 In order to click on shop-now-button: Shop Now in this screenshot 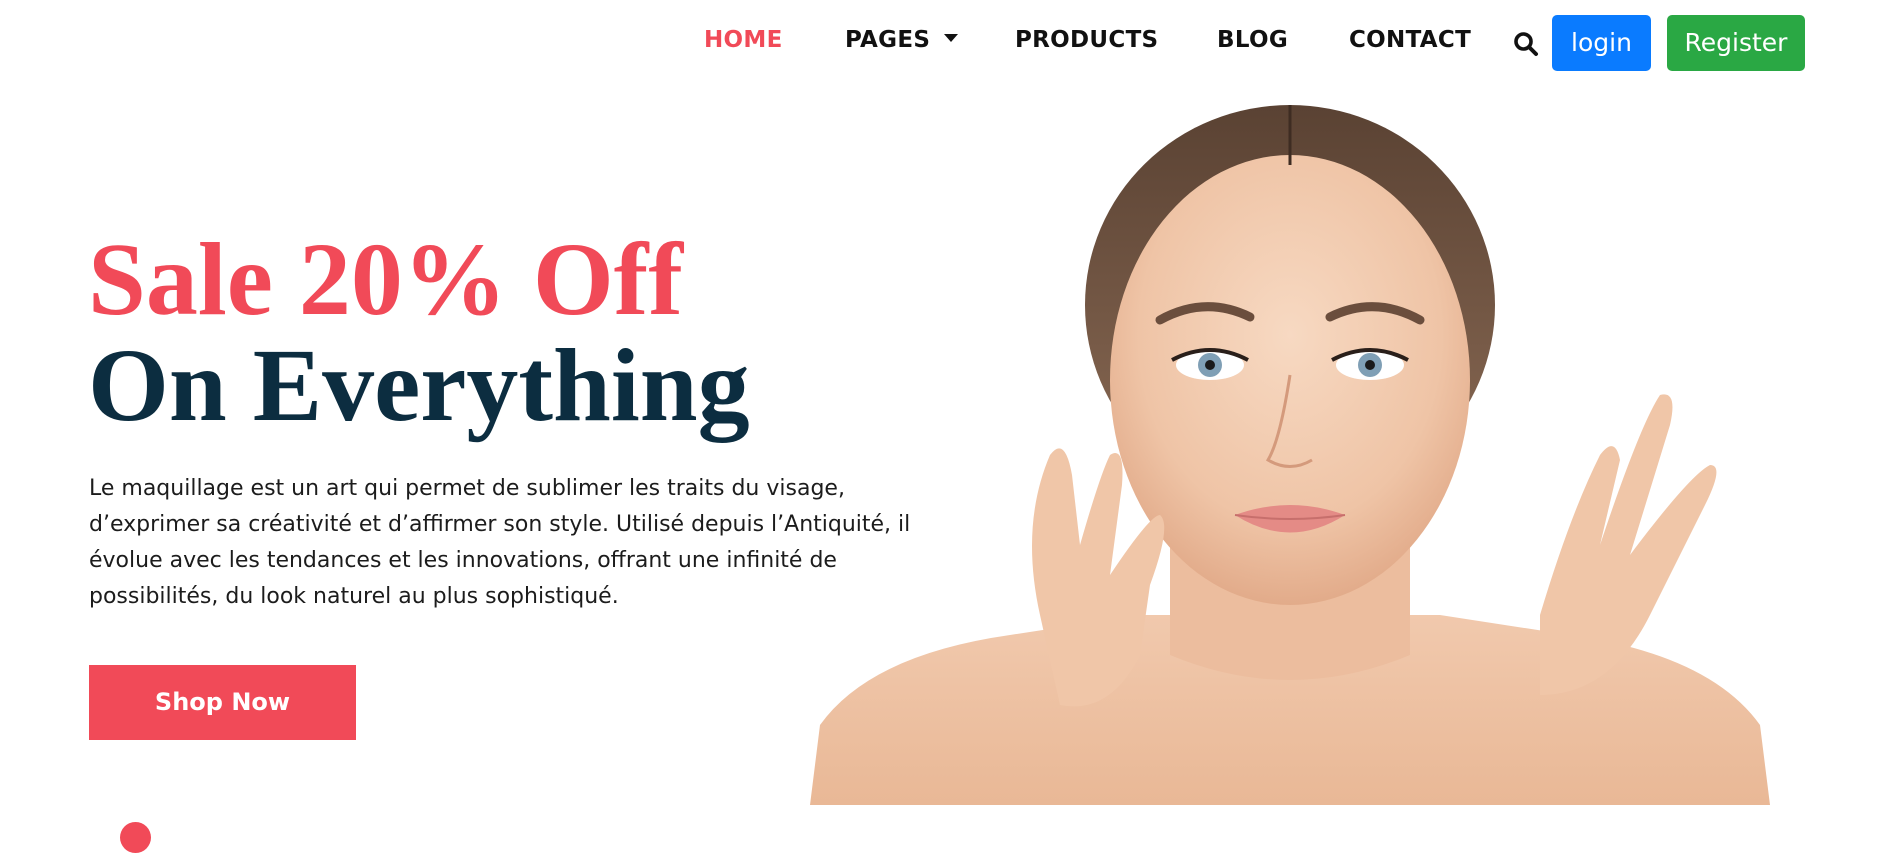, I will do `click(222, 702)`.